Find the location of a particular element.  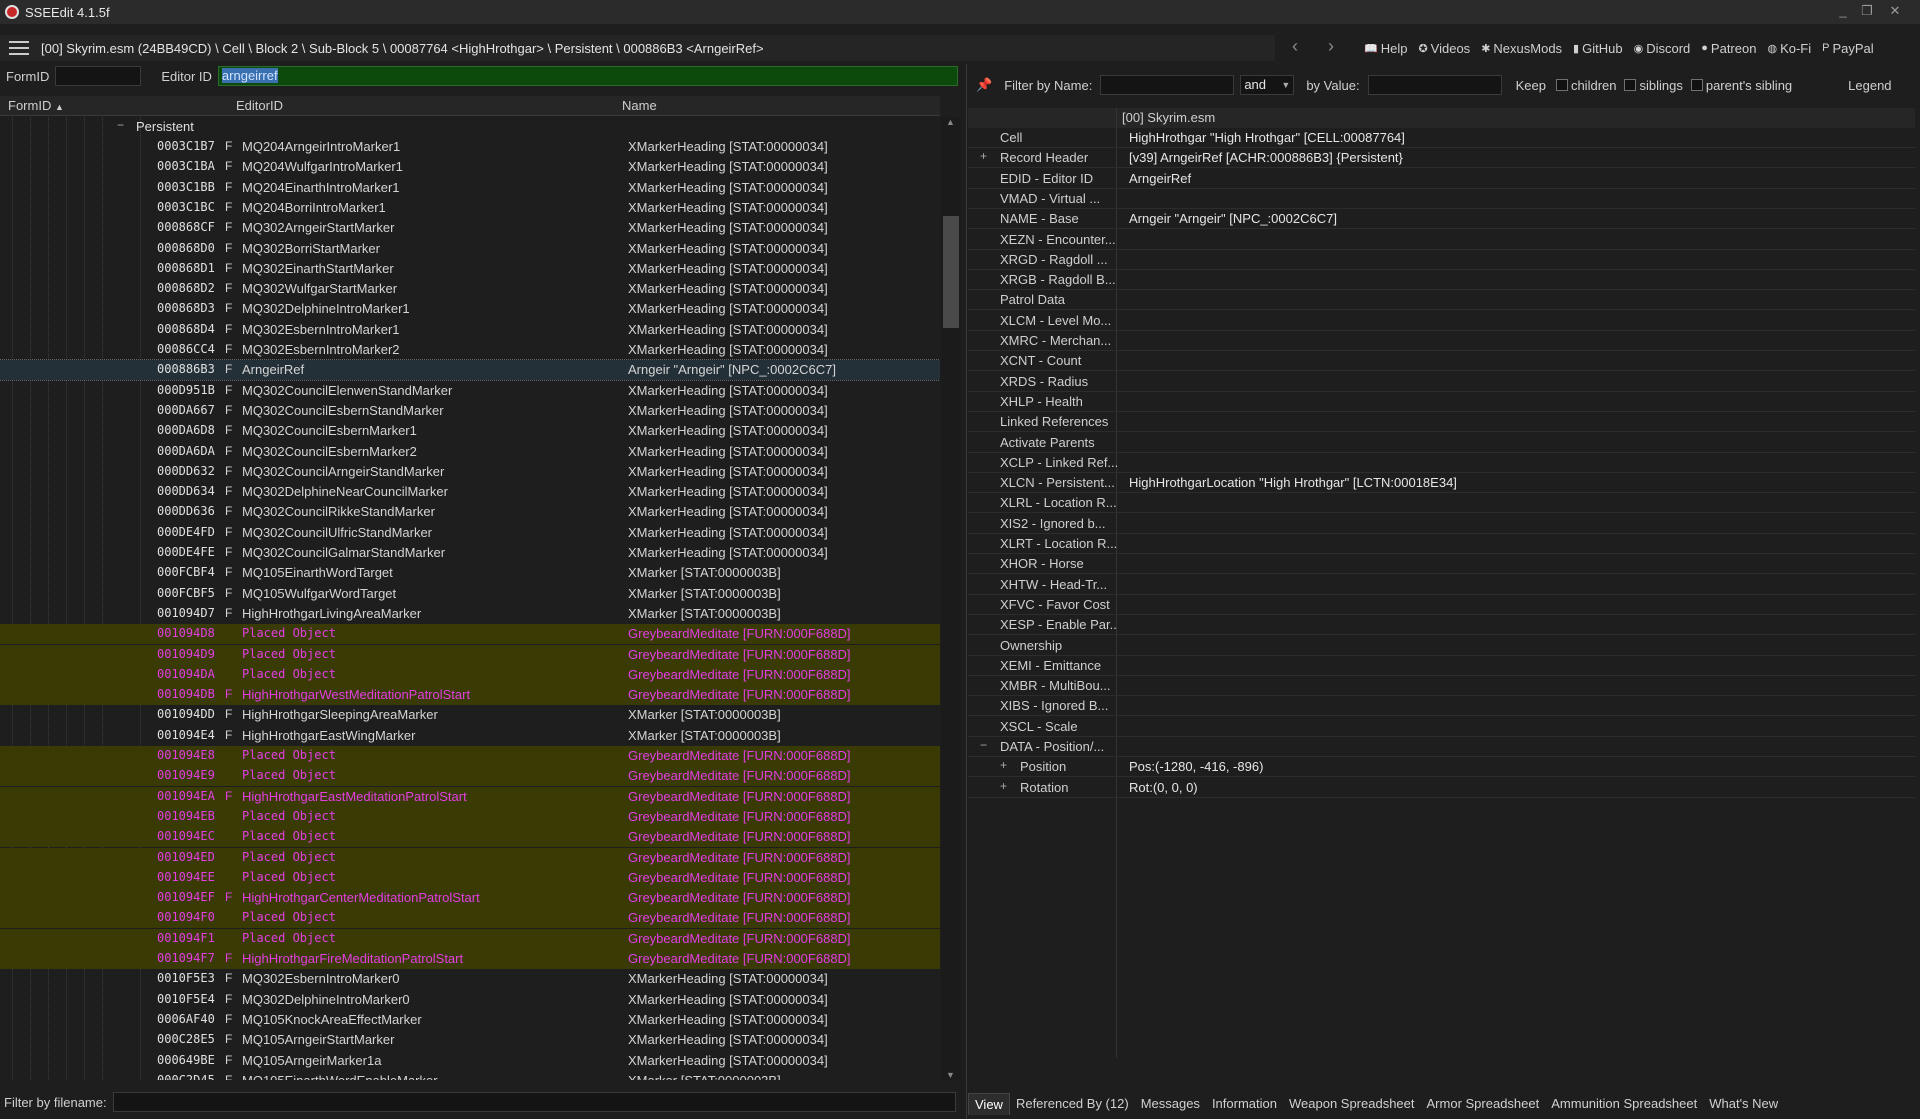

link-nexusmods: ✱ NexusMods is located at coordinates (1521, 48).